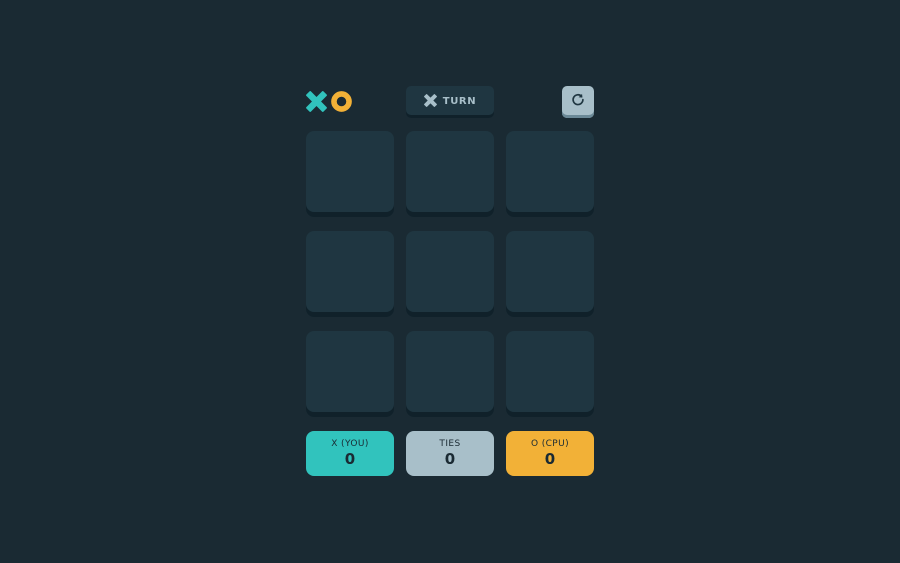  I want to click on score-o-value: 0, so click(550, 459).